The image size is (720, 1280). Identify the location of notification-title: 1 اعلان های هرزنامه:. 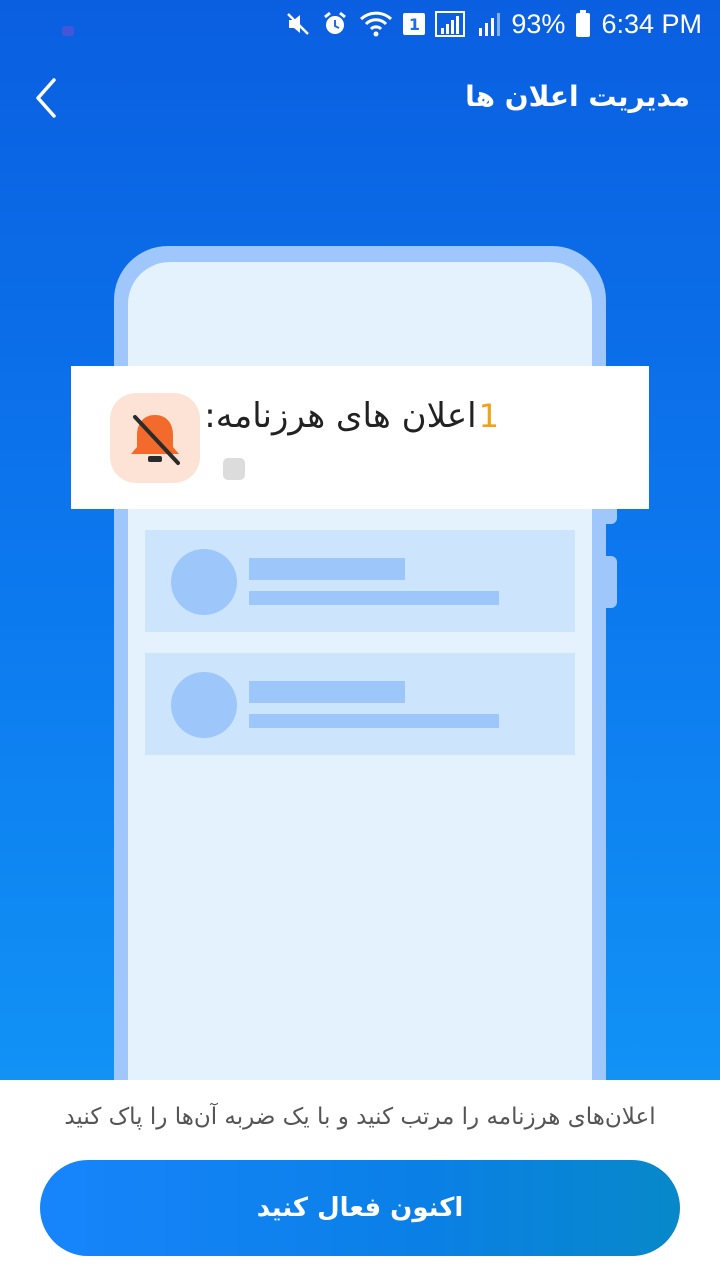
(351, 416).